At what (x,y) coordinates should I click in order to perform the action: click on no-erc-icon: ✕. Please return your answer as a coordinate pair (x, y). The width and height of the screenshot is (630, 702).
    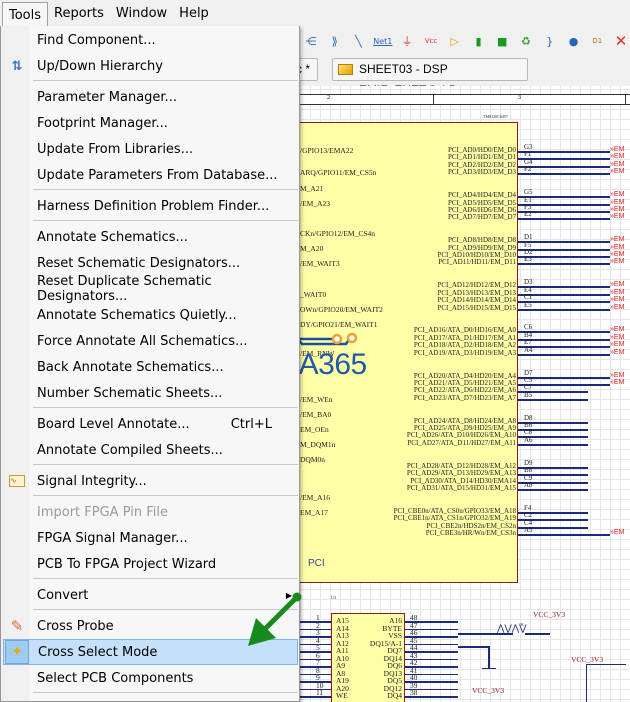
    Looking at the image, I should click on (621, 41).